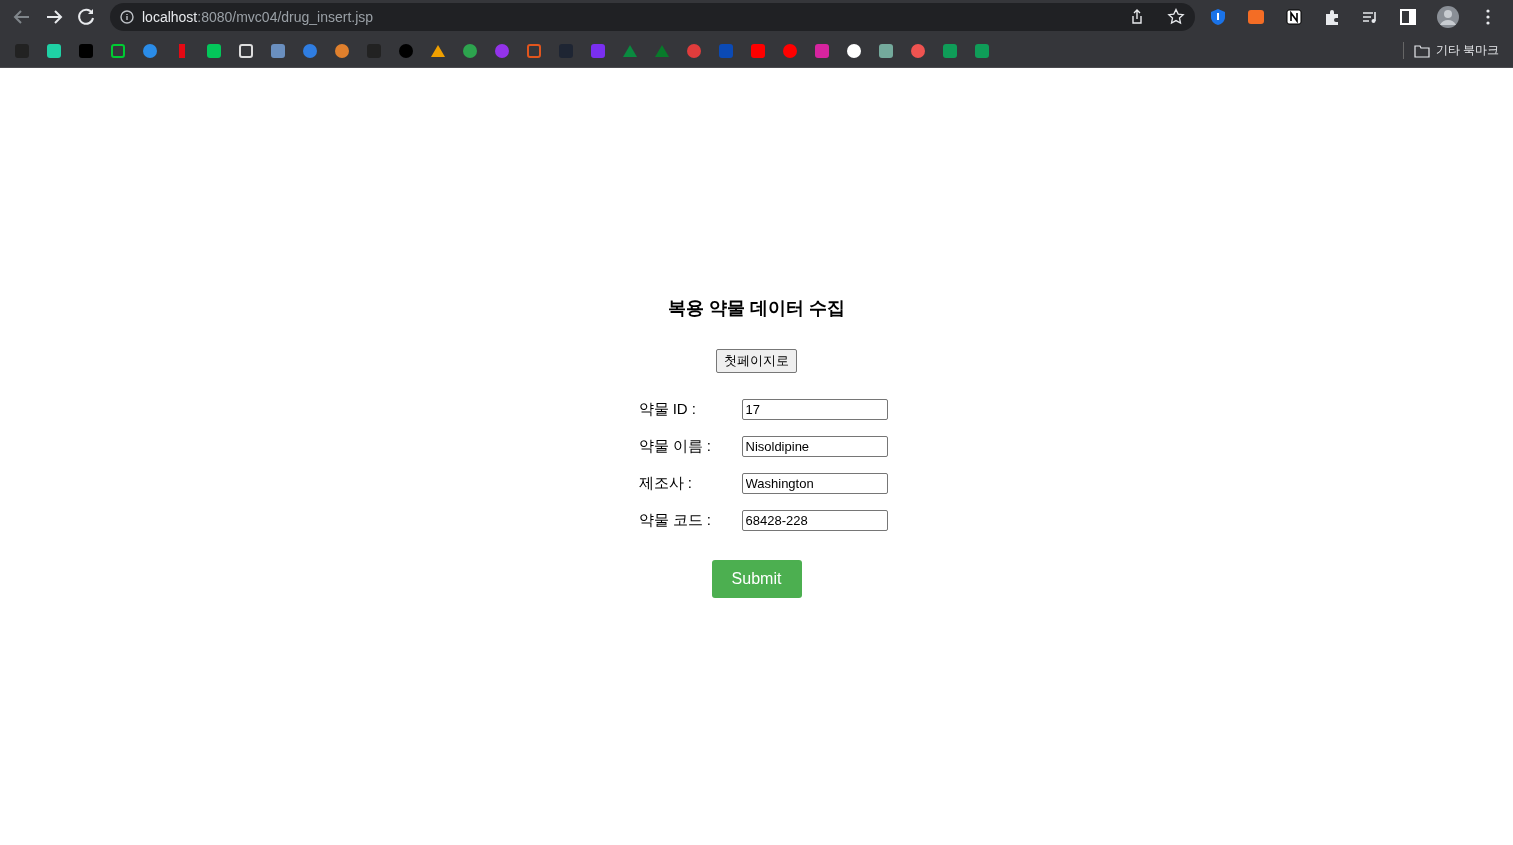  What do you see at coordinates (285, 17) in the screenshot?
I see `url-path: :8080/mvc04/drug_insert.jsp` at bounding box center [285, 17].